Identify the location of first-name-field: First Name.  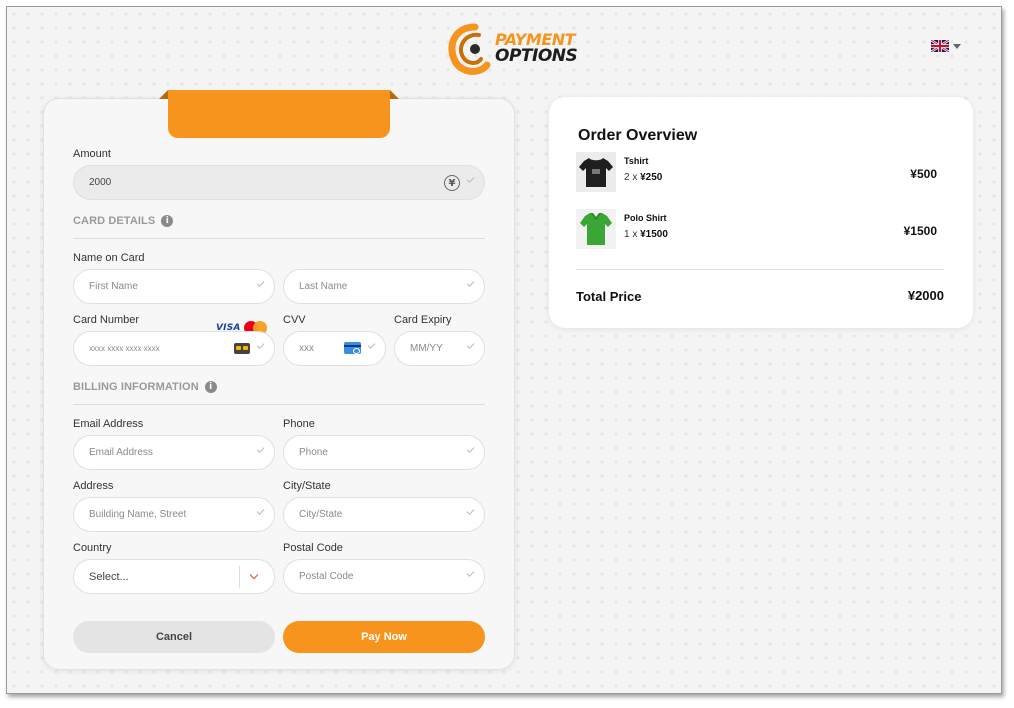
(174, 286).